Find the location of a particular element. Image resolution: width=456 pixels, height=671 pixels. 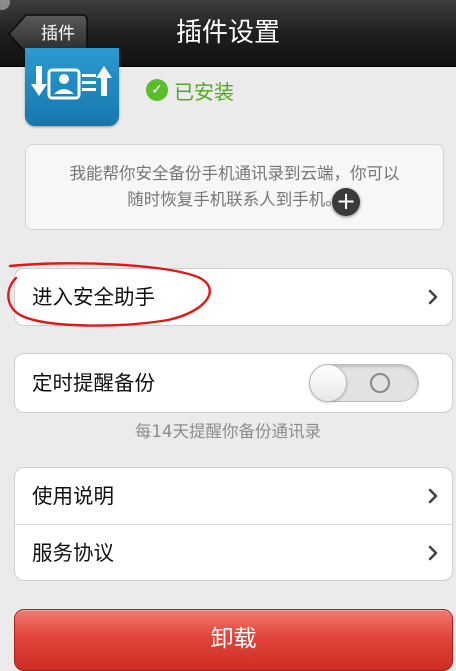

status-text: 已安装 is located at coordinates (204, 91).